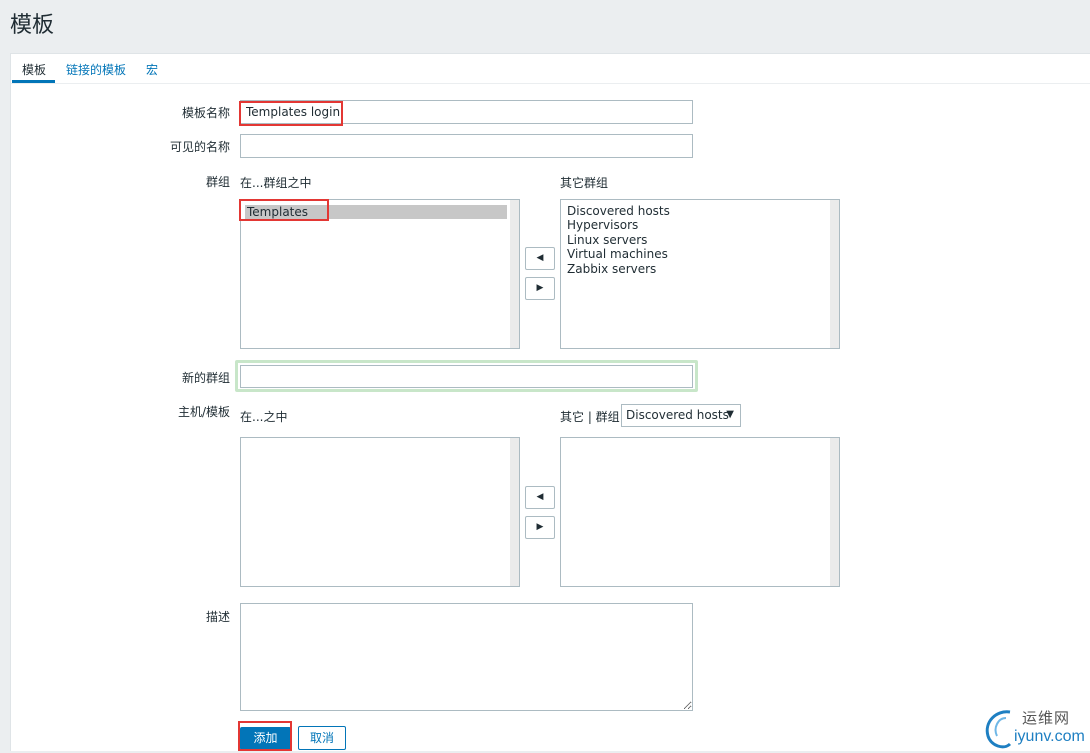  What do you see at coordinates (540, 497) in the screenshot?
I see `move-host-left-button: ◀` at bounding box center [540, 497].